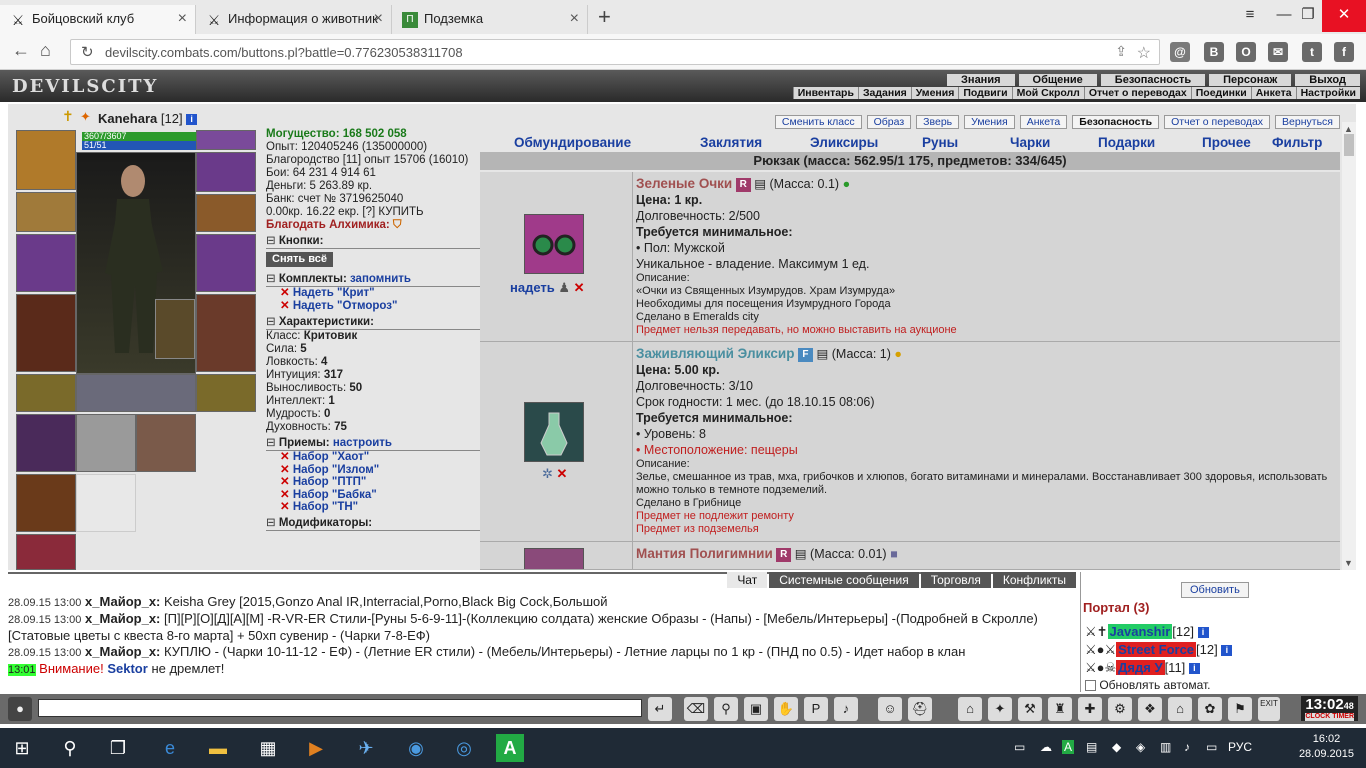 This screenshot has width=1366, height=768. What do you see at coordinates (366, 748) in the screenshot?
I see `app-icon: ✈` at bounding box center [366, 748].